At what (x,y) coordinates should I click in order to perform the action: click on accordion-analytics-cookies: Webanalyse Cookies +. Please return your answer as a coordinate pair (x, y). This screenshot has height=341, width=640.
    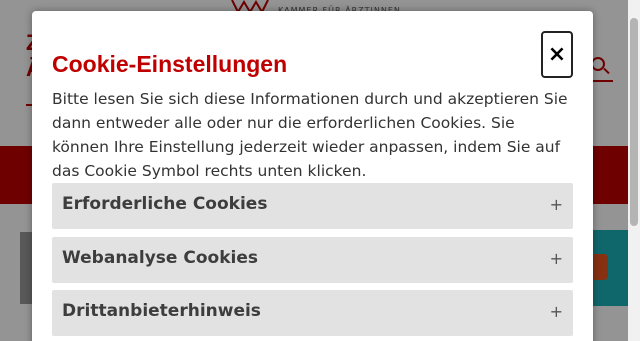
    Looking at the image, I should click on (312, 260).